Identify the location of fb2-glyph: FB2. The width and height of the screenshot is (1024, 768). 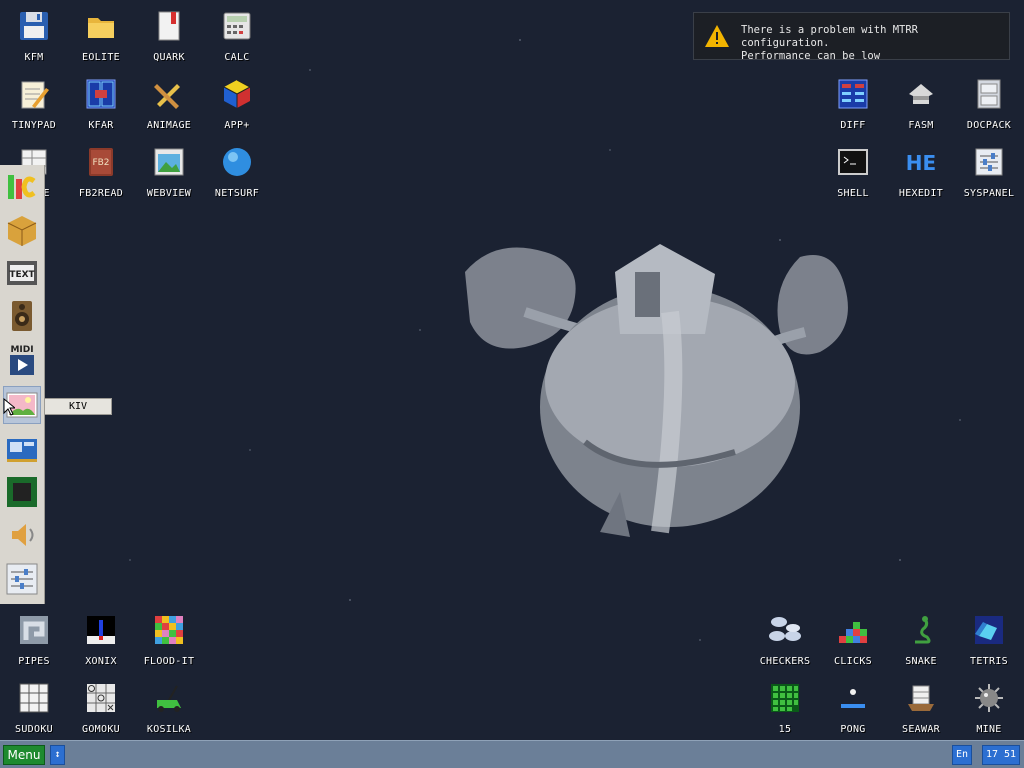
(100, 163).